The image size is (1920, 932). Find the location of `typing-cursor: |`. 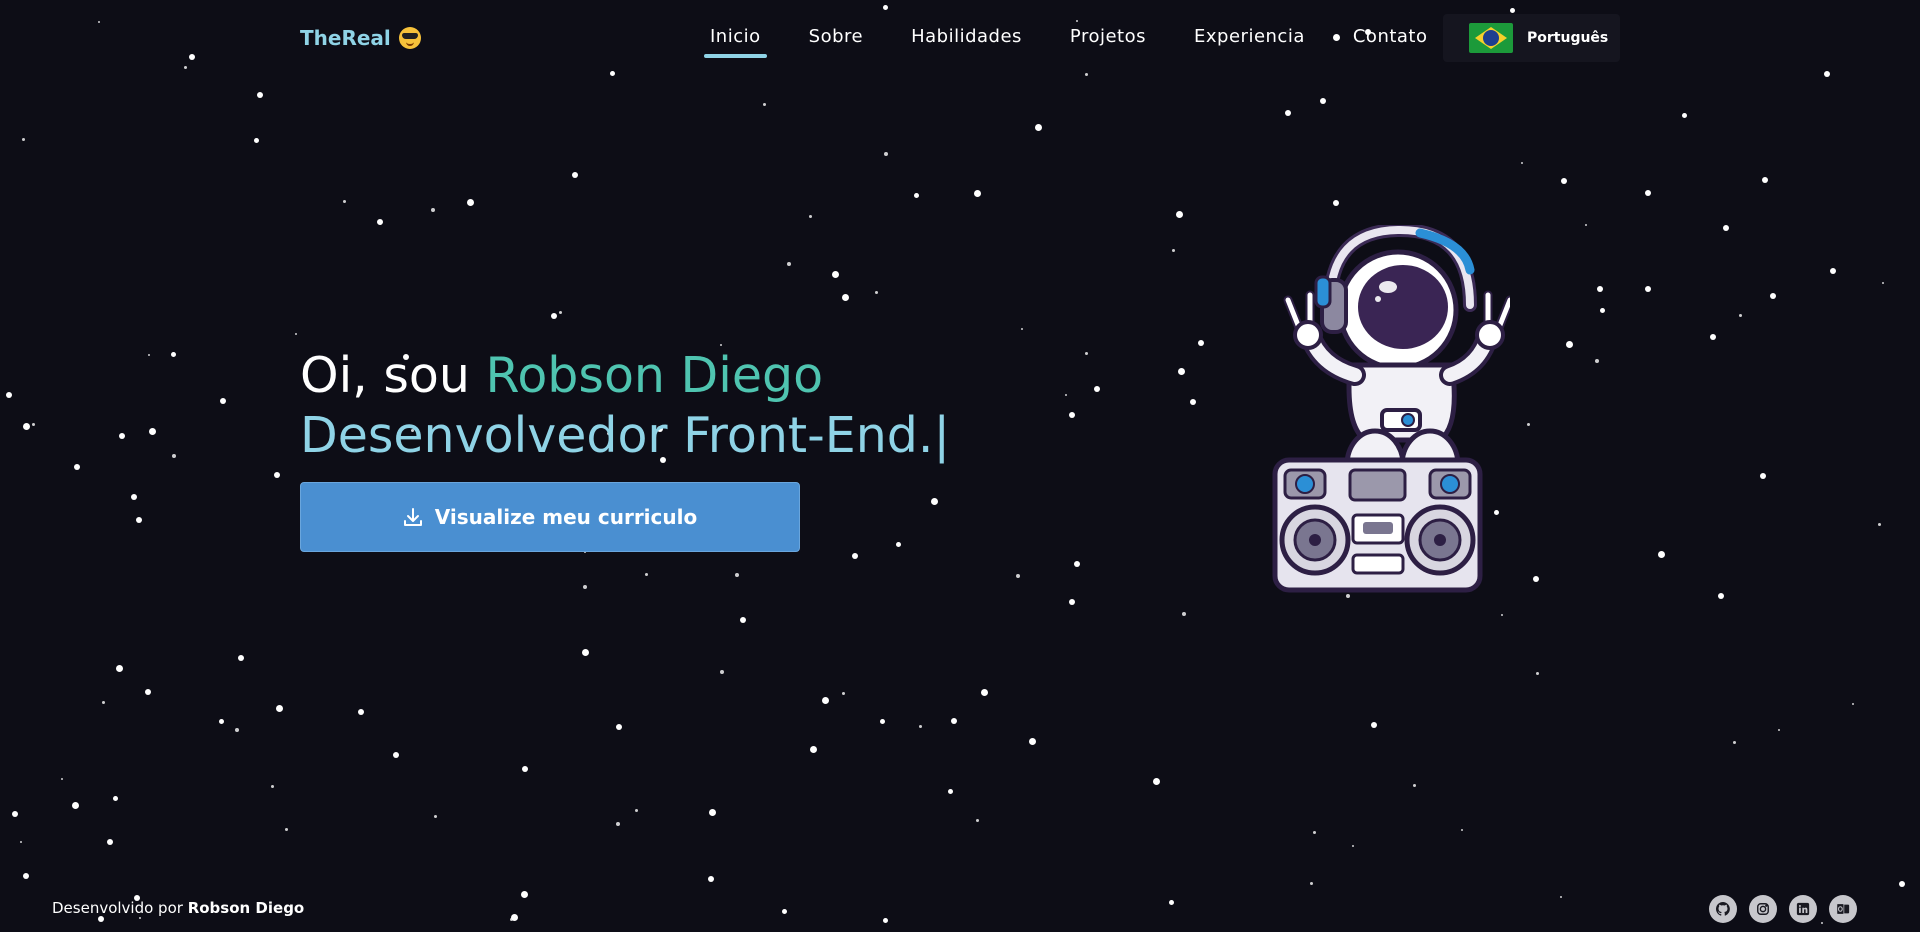

typing-cursor: | is located at coordinates (941, 435).